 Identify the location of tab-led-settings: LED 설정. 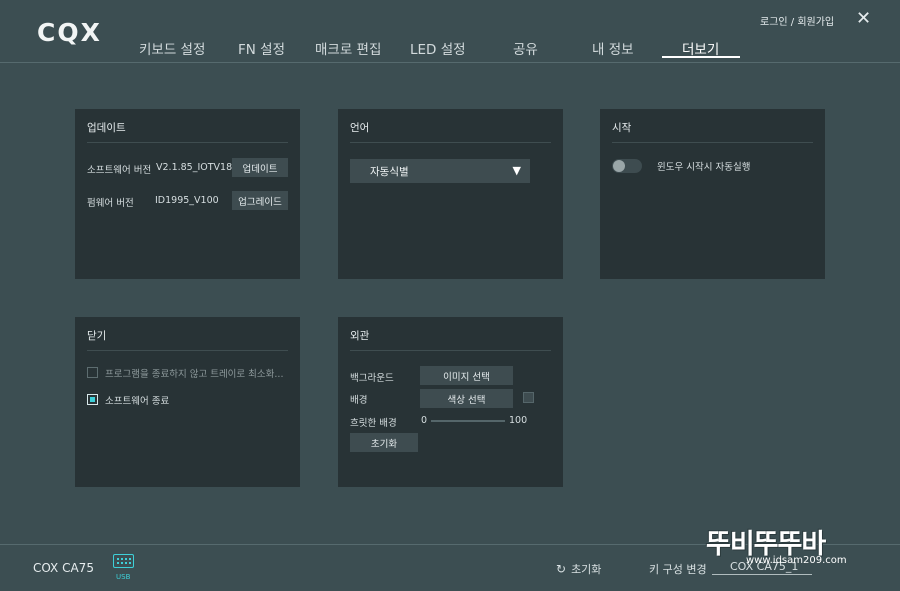
(438, 48).